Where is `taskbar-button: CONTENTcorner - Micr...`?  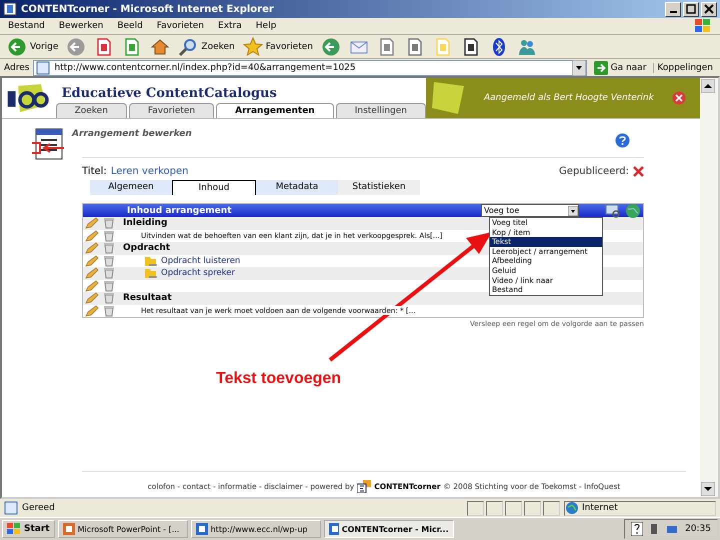 taskbar-button: CONTENTcorner - Micr... is located at coordinates (389, 529).